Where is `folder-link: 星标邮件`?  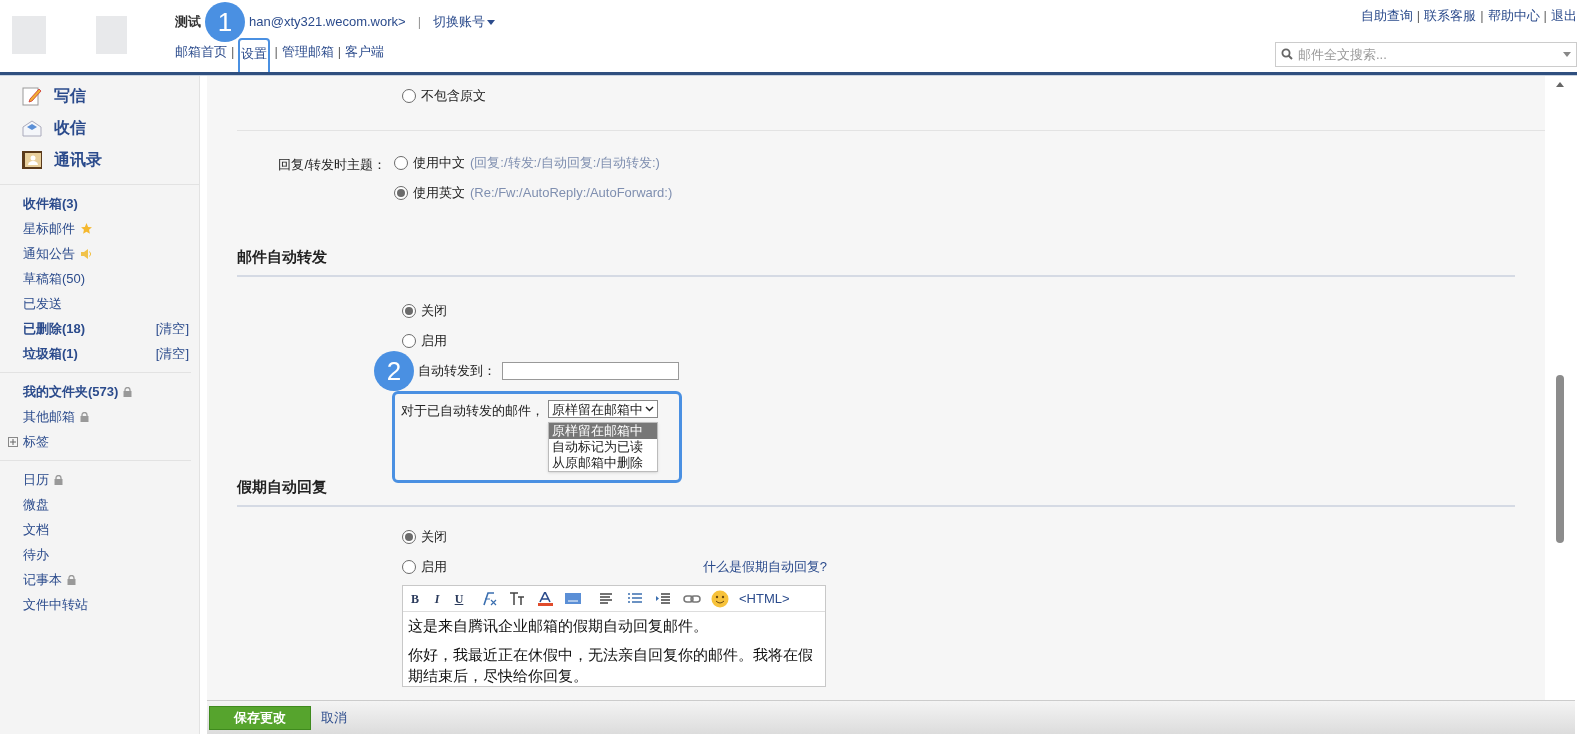
folder-link: 星标邮件 is located at coordinates (49, 228).